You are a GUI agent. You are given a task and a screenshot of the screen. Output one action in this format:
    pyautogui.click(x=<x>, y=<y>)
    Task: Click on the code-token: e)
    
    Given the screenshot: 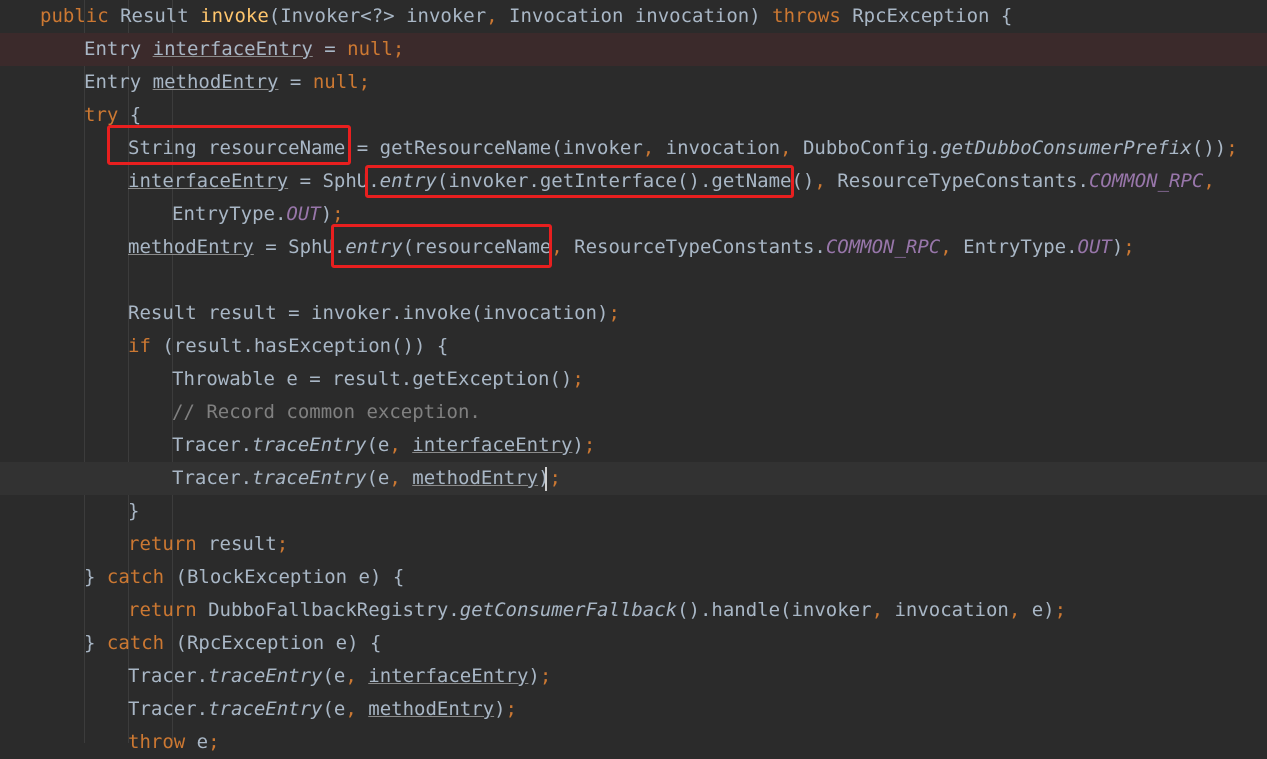 What is the action you would take?
    pyautogui.click(x=1043, y=610)
    